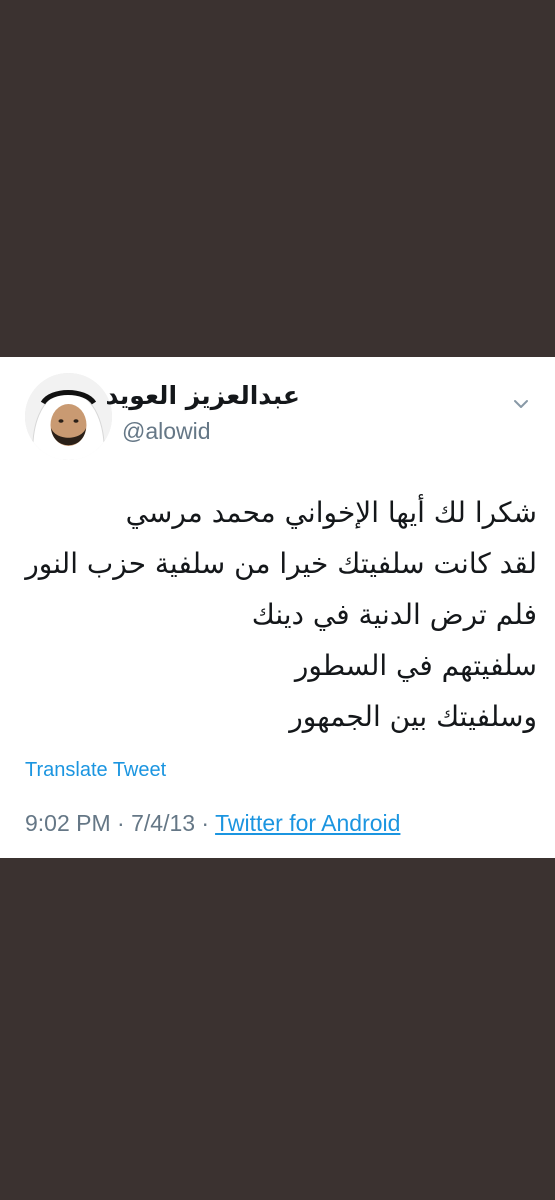 The image size is (555, 1200). What do you see at coordinates (307, 823) in the screenshot?
I see `source-link: Twitter for Android` at bounding box center [307, 823].